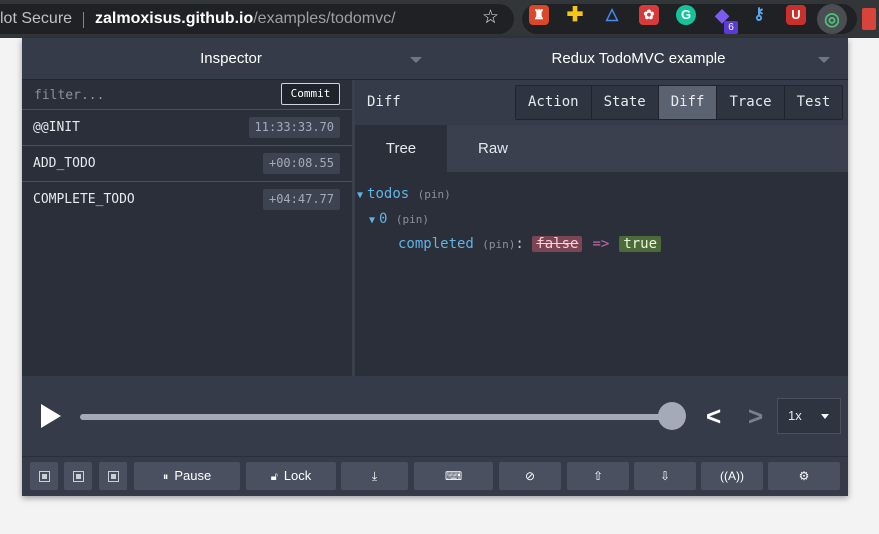  I want to click on dispatcher-button: ⌨, so click(453, 476).